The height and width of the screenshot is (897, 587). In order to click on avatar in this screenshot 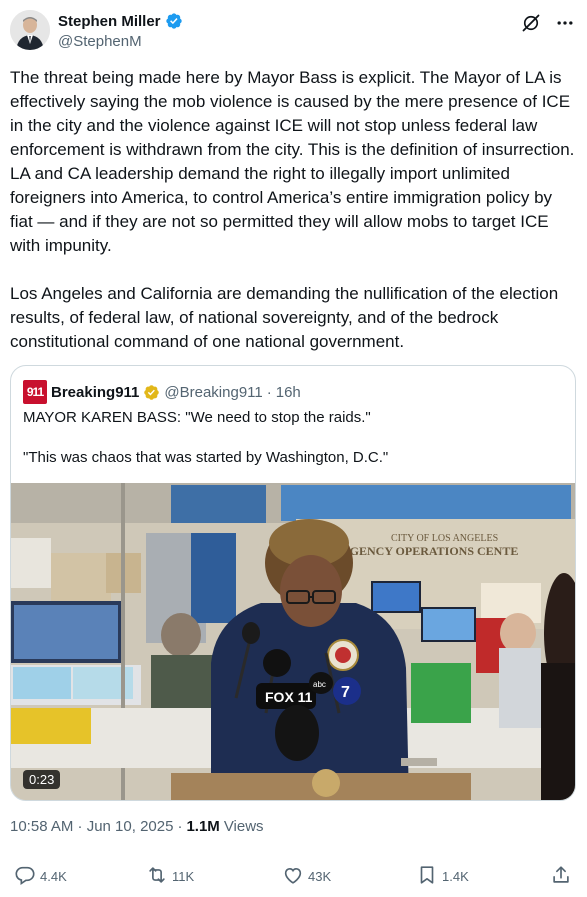, I will do `click(30, 30)`.